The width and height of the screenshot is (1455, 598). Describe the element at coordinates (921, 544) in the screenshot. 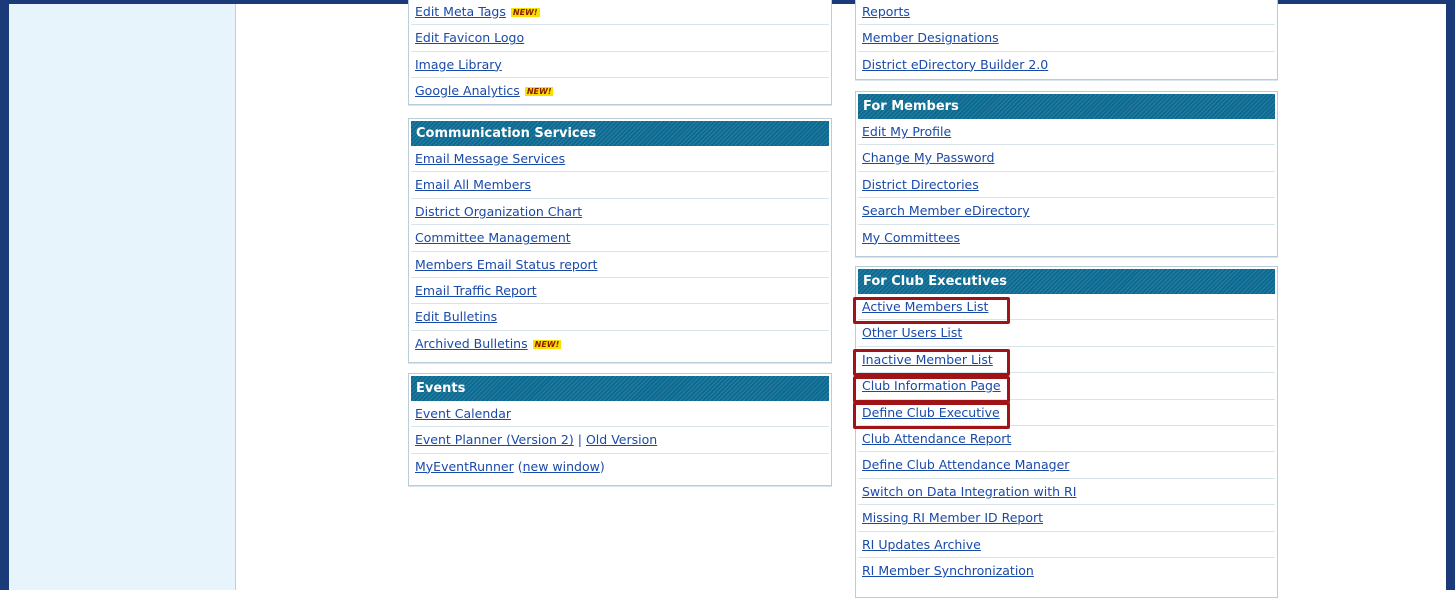

I see `ri-updates-archive-link: RI Updates Archive` at that location.